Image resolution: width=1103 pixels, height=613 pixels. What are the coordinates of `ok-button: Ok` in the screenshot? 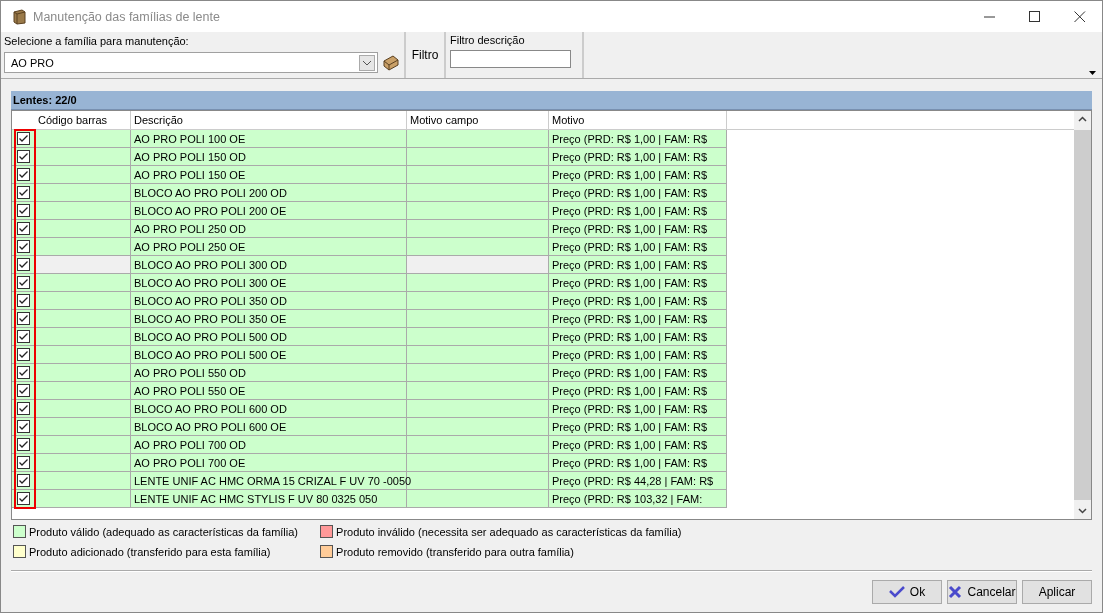 It's located at (907, 592).